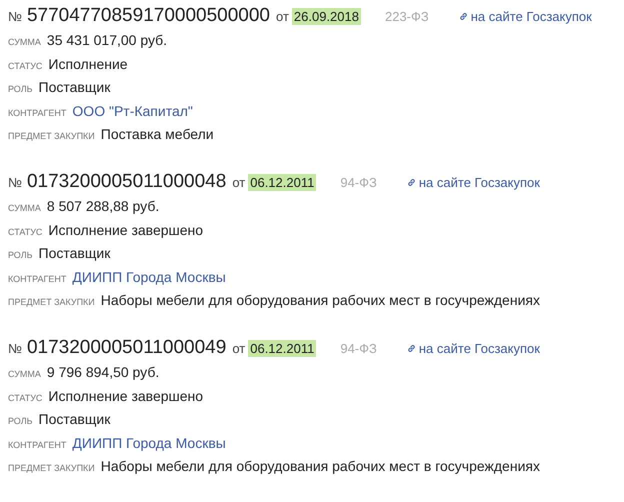 This screenshot has height=502, width=624. I want to click on law-label: 223-ФЗ, so click(406, 16).